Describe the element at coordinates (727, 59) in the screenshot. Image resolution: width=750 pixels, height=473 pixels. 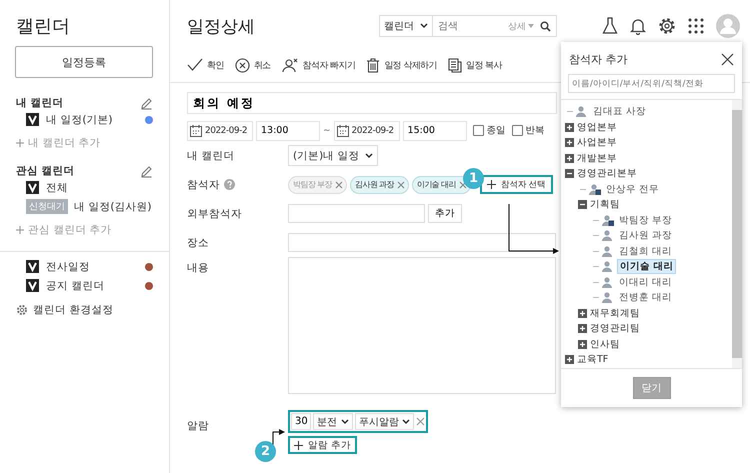
I see `close-icon` at that location.